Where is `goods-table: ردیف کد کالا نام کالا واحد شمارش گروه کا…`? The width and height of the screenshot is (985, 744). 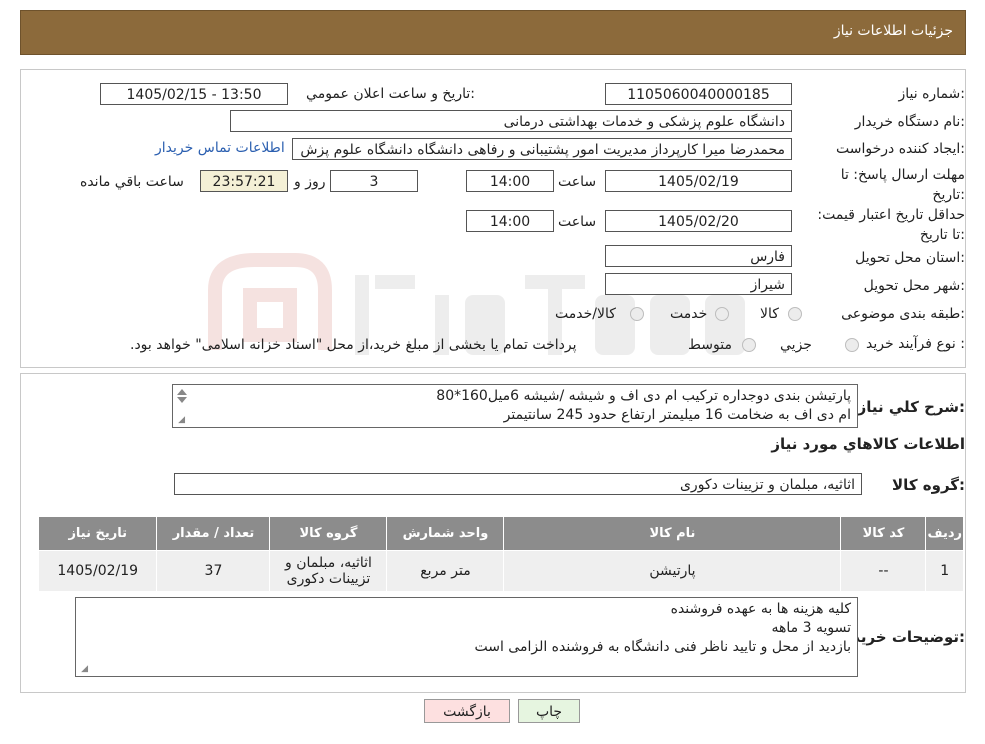 goods-table: ردیف کد کالا نام کالا واحد شمارش گروه کا… is located at coordinates (500, 554).